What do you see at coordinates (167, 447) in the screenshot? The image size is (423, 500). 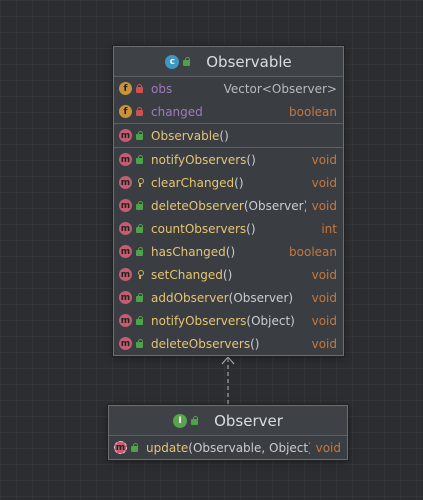 I see `method-name: update` at bounding box center [167, 447].